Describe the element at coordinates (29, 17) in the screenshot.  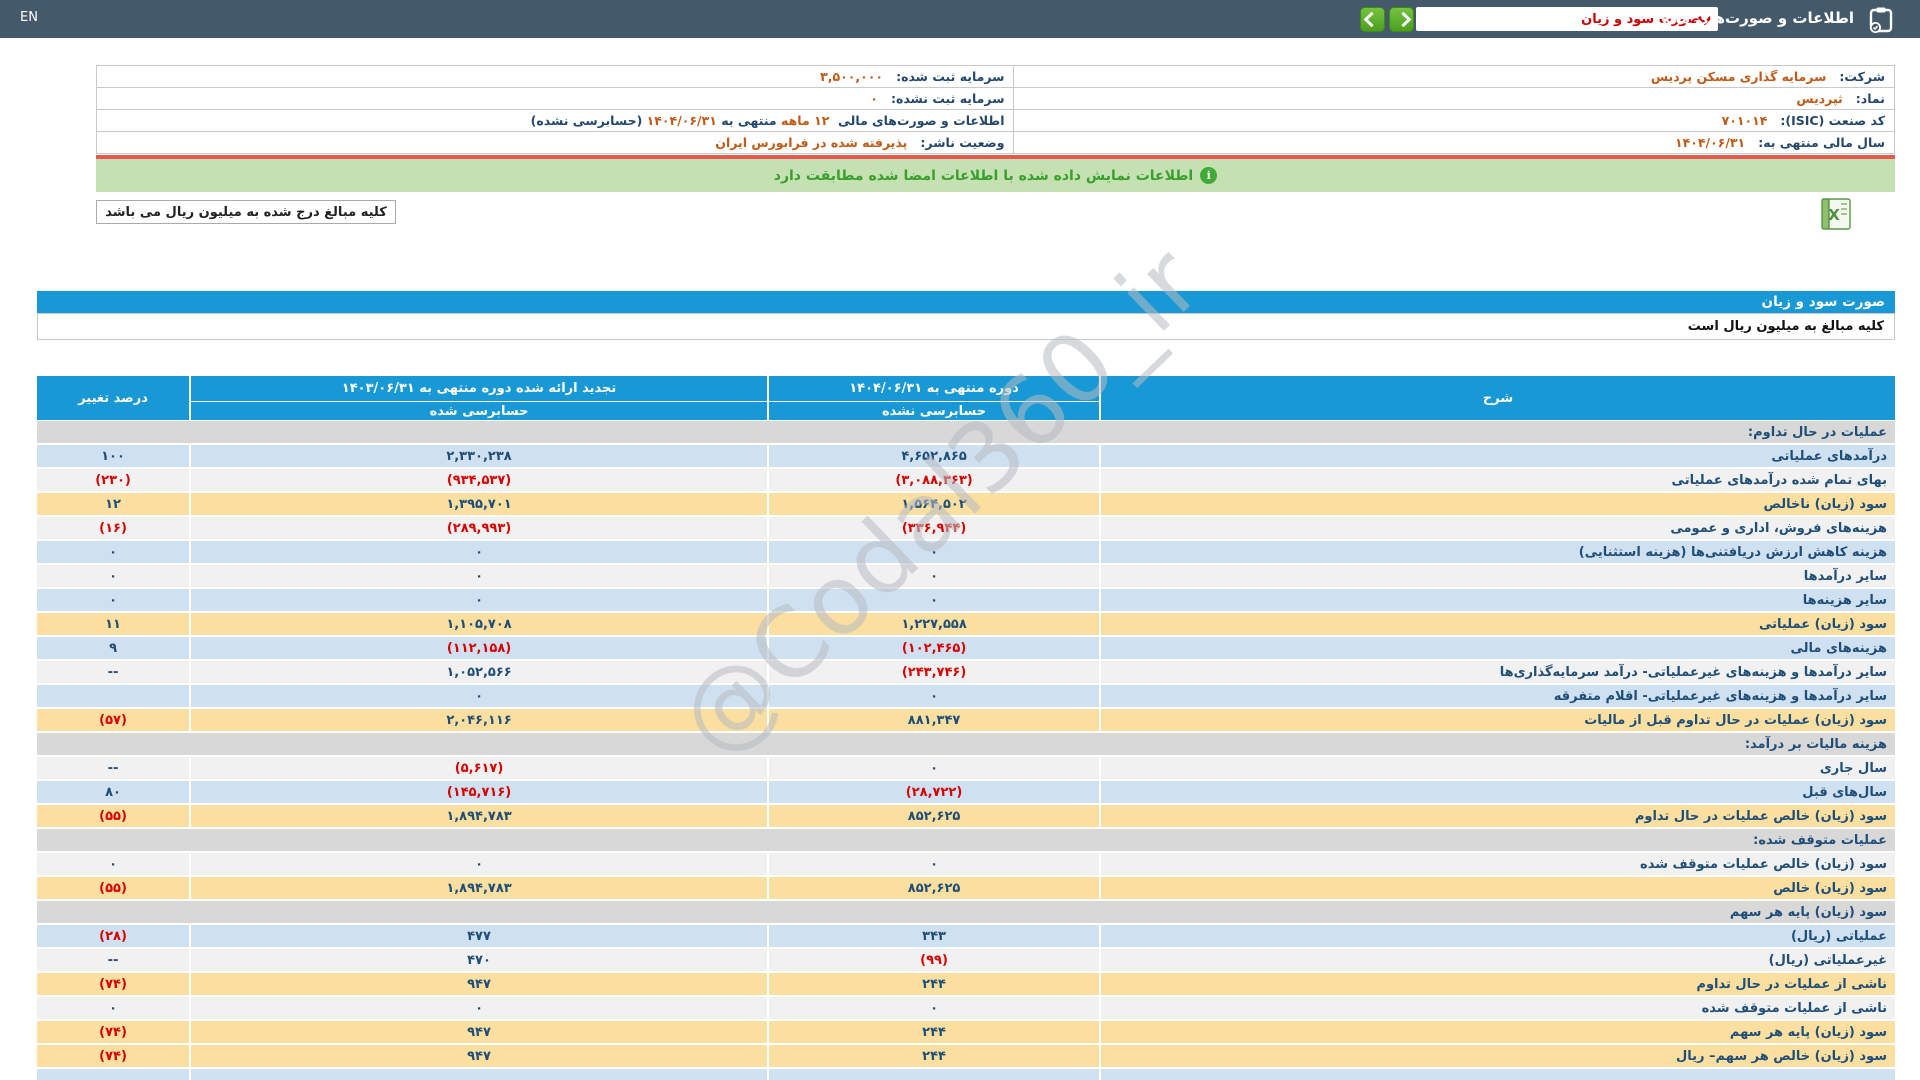
I see `language-switch-en: EN` at that location.